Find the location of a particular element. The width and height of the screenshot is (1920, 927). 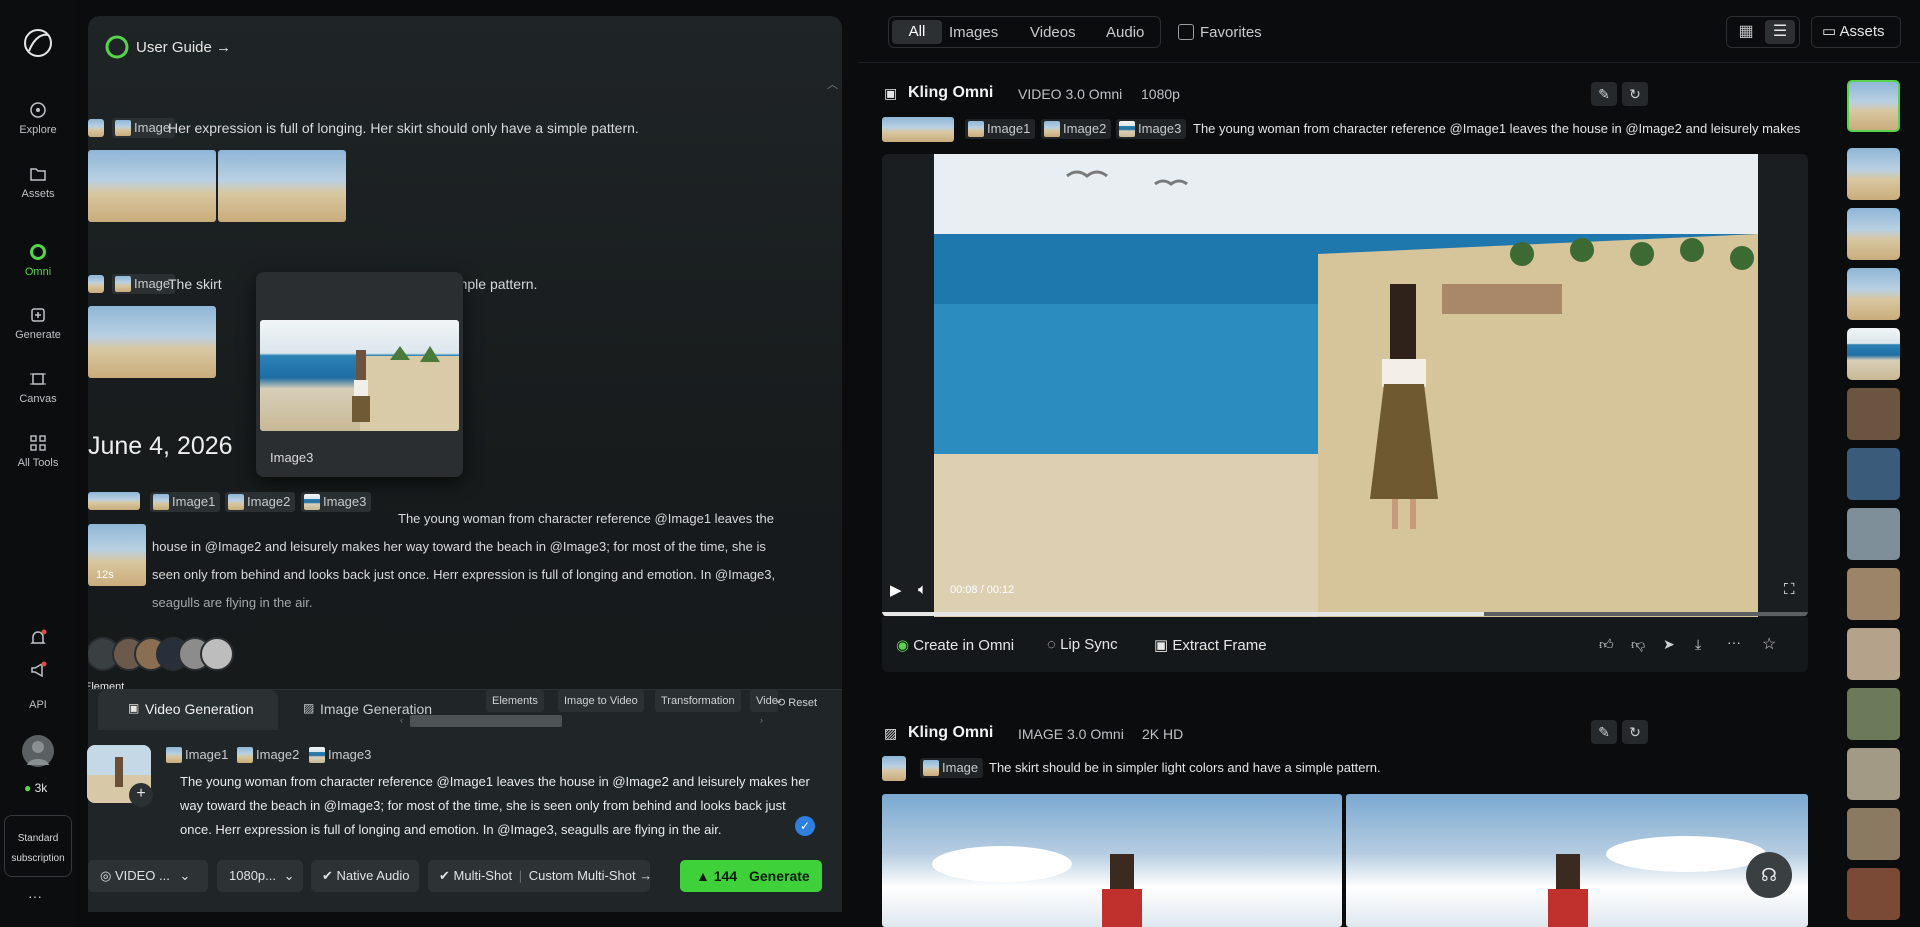

multi-shot-toggle: ✔ Multi-Shot | Custom Multi-Shot → is located at coordinates (540, 876).